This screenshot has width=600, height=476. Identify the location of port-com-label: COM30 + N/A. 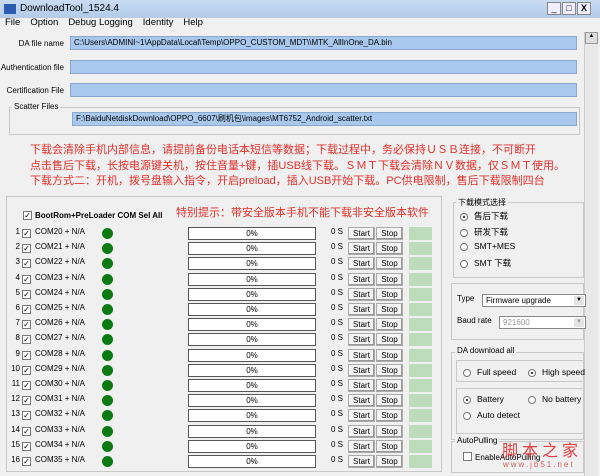
(60, 383).